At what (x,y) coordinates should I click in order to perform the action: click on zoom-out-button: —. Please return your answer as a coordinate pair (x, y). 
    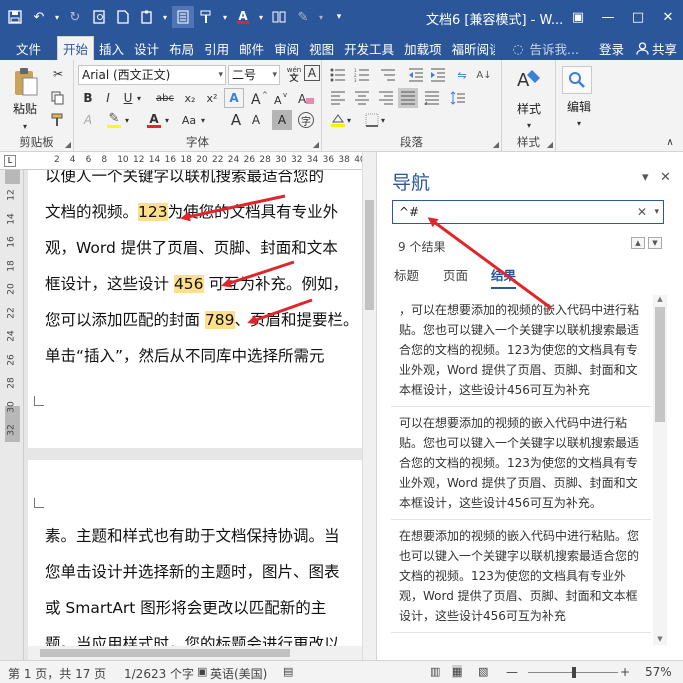
    Looking at the image, I should click on (512, 672).